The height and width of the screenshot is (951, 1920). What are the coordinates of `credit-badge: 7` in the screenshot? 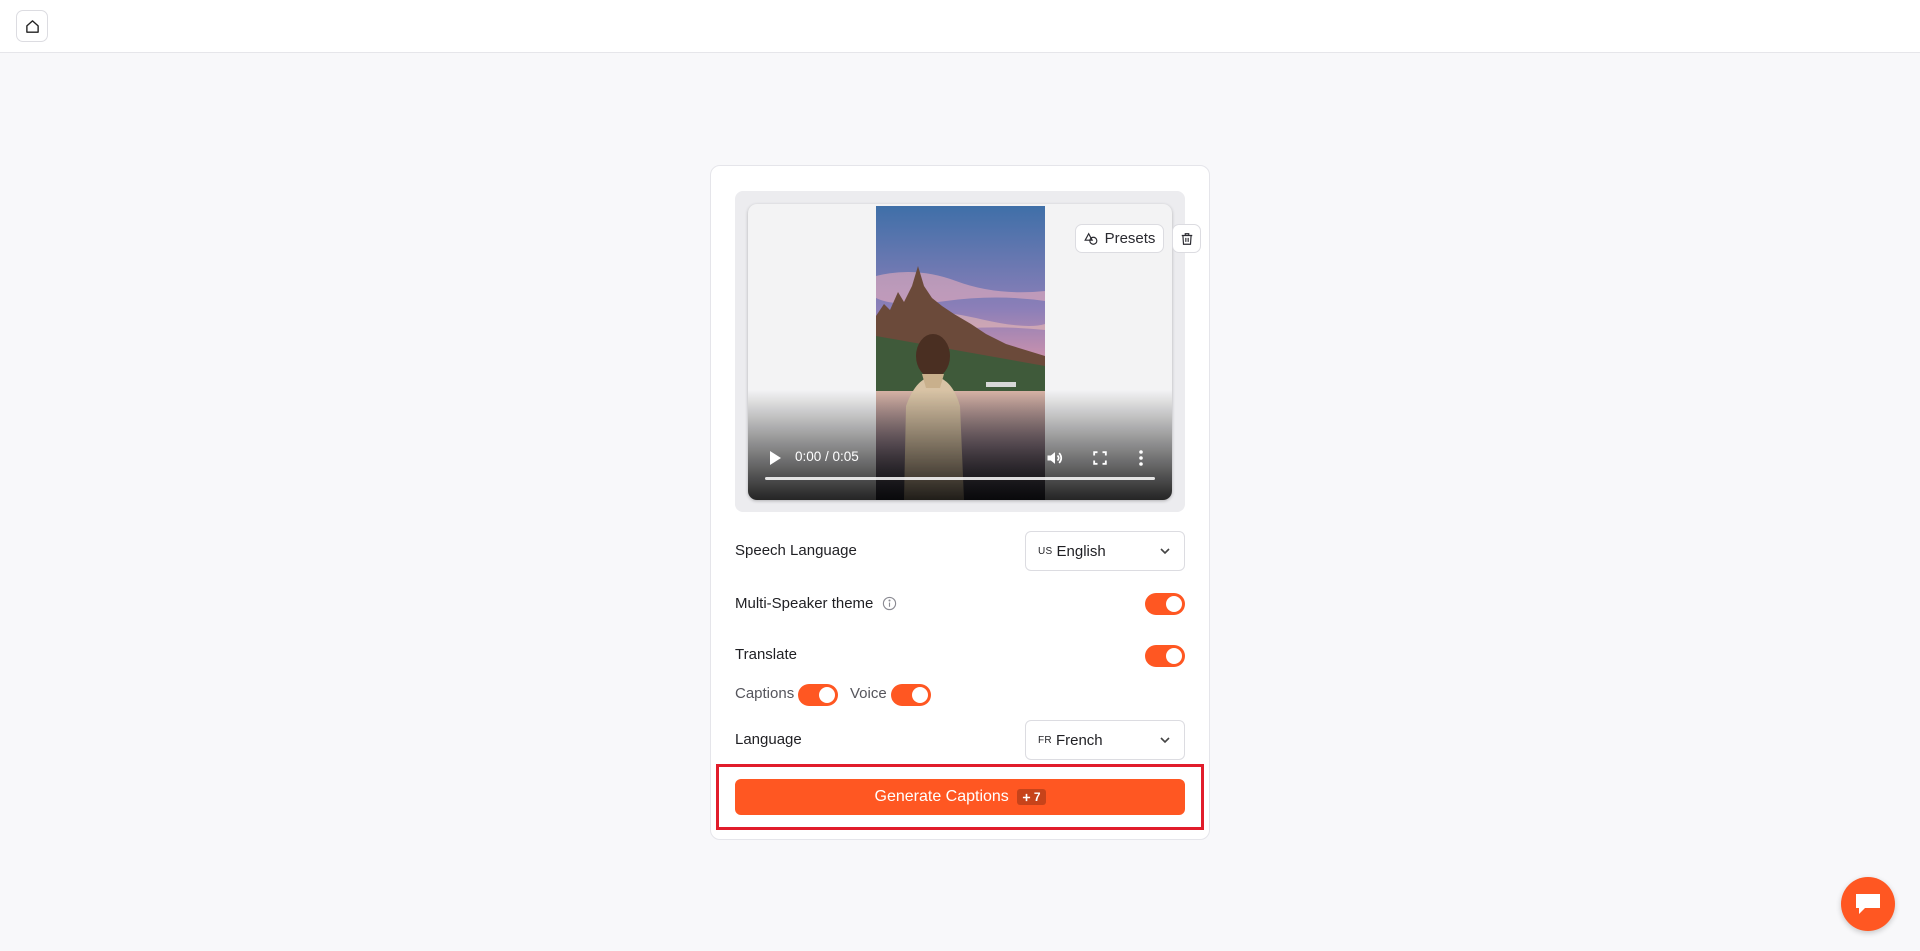 It's located at (1031, 797).